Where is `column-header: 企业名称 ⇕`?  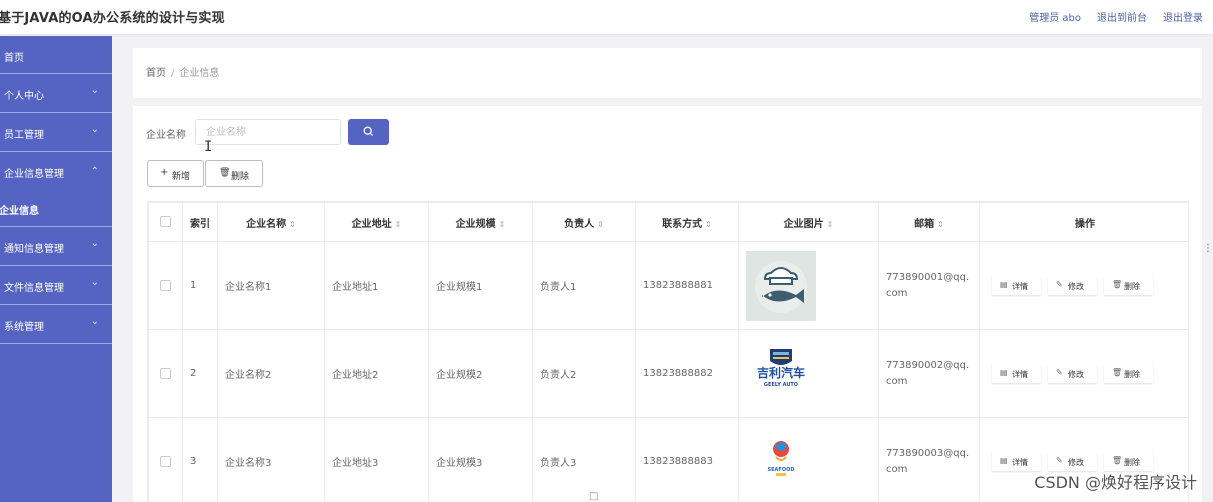 column-header: 企业名称 ⇕ is located at coordinates (271, 222).